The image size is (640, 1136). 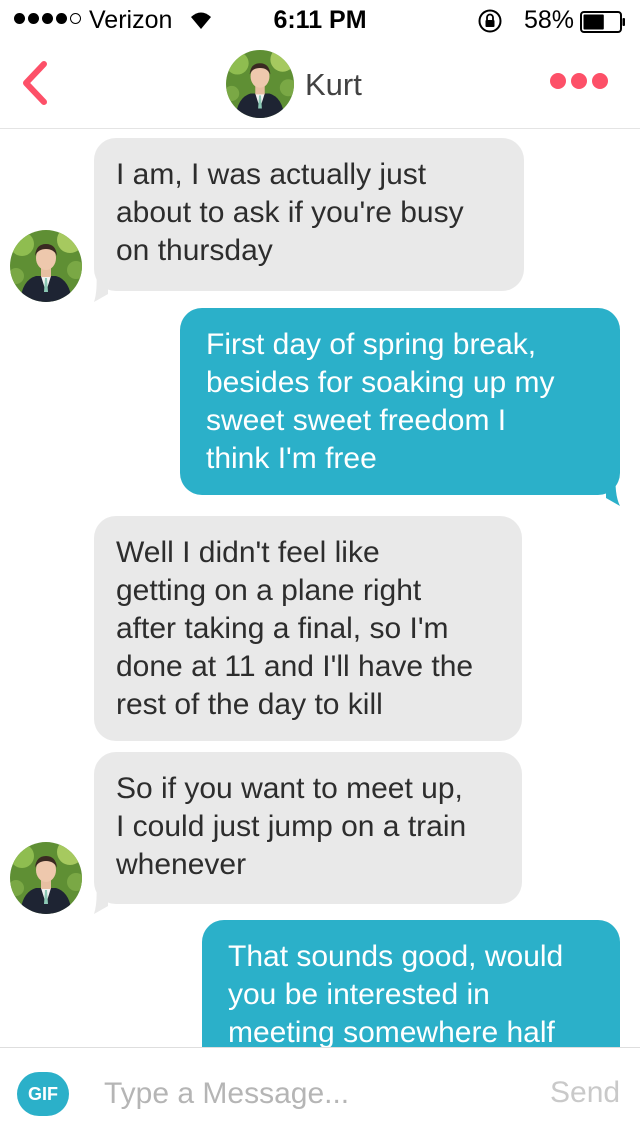 I want to click on battery-icon, so click(x=602, y=22).